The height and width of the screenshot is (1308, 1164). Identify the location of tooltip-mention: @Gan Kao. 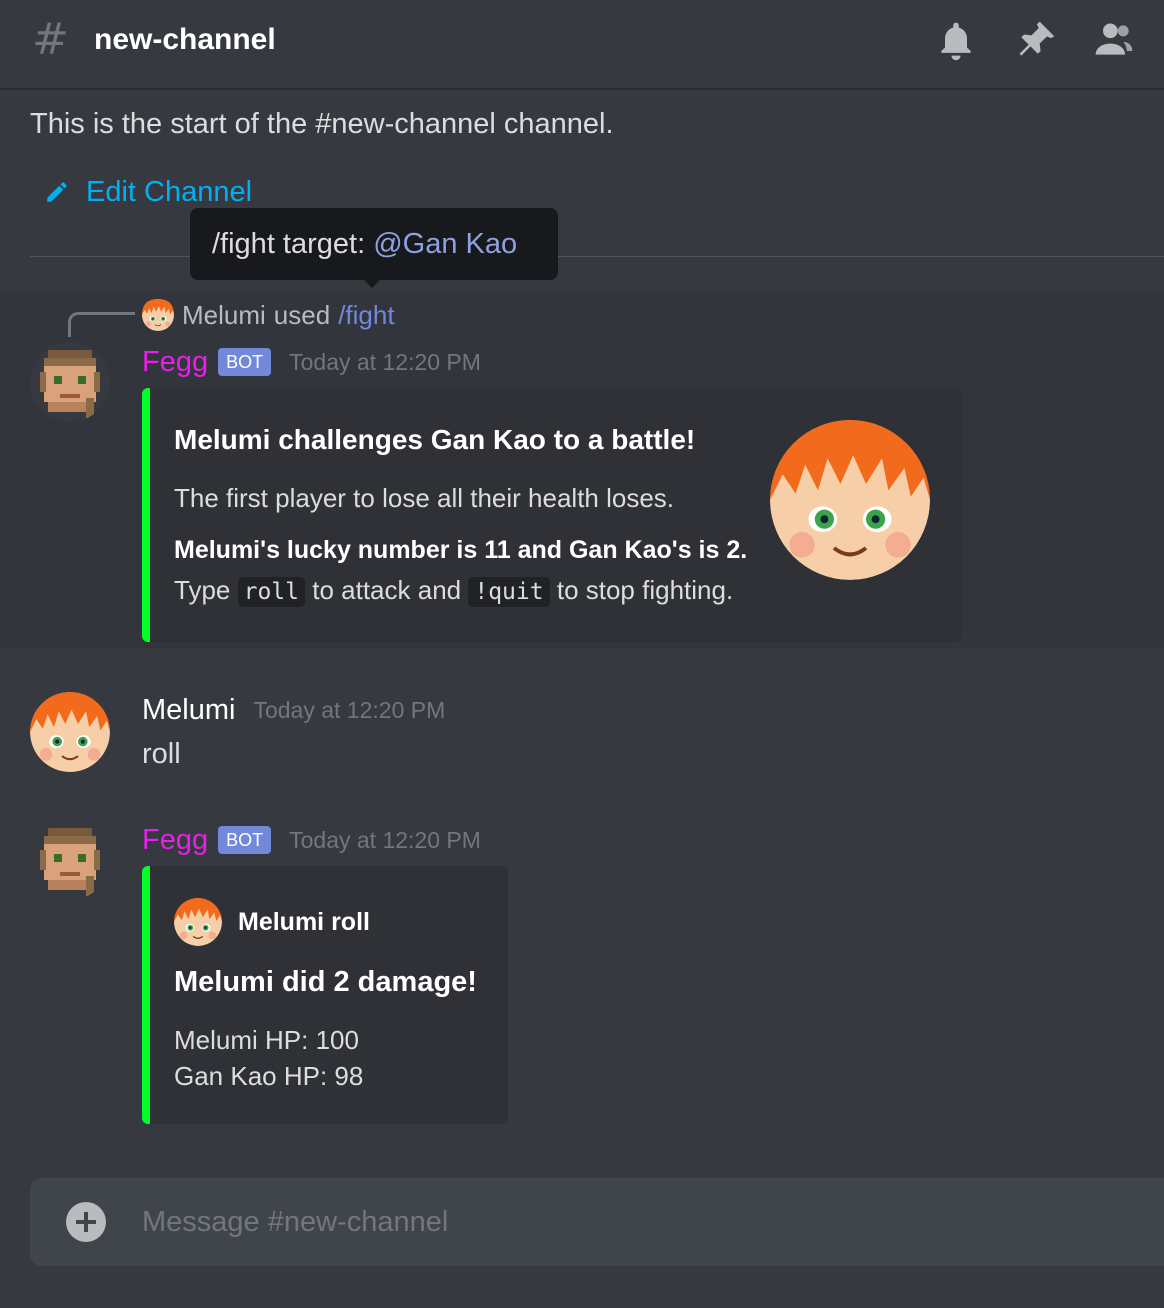
(445, 244).